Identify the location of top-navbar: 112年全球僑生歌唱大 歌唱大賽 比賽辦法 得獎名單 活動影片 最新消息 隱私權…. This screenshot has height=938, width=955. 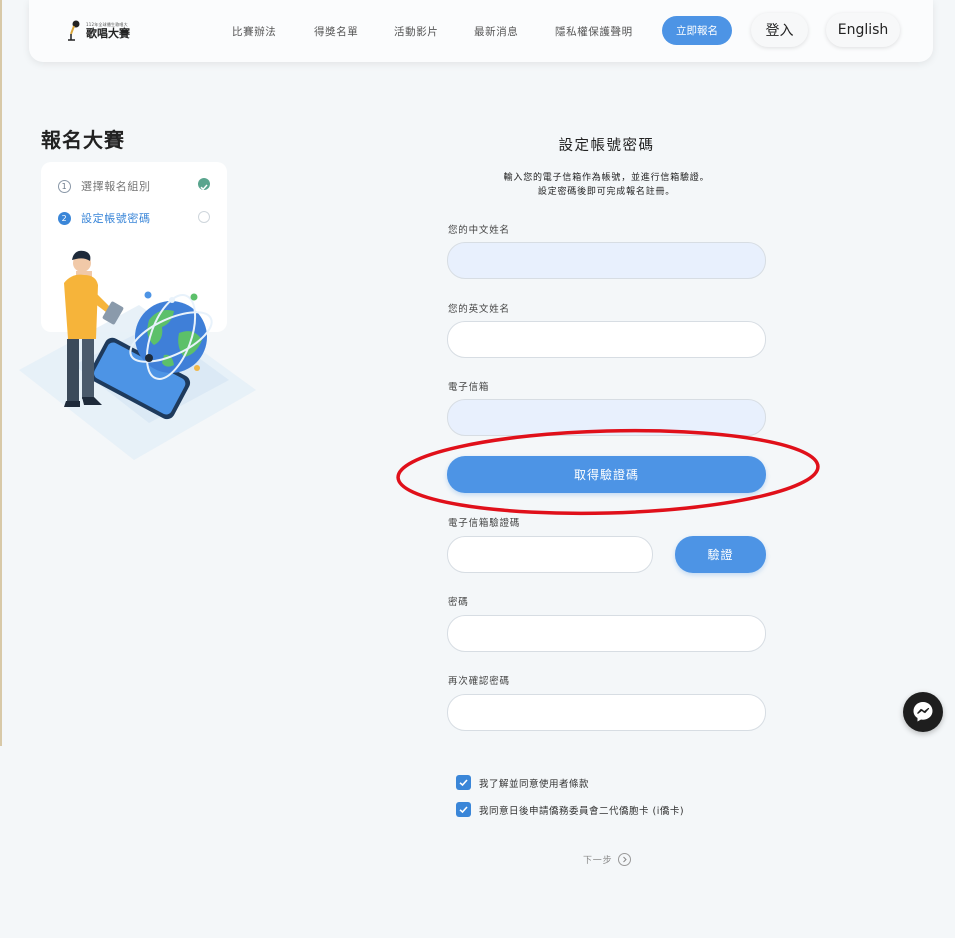
(481, 31).